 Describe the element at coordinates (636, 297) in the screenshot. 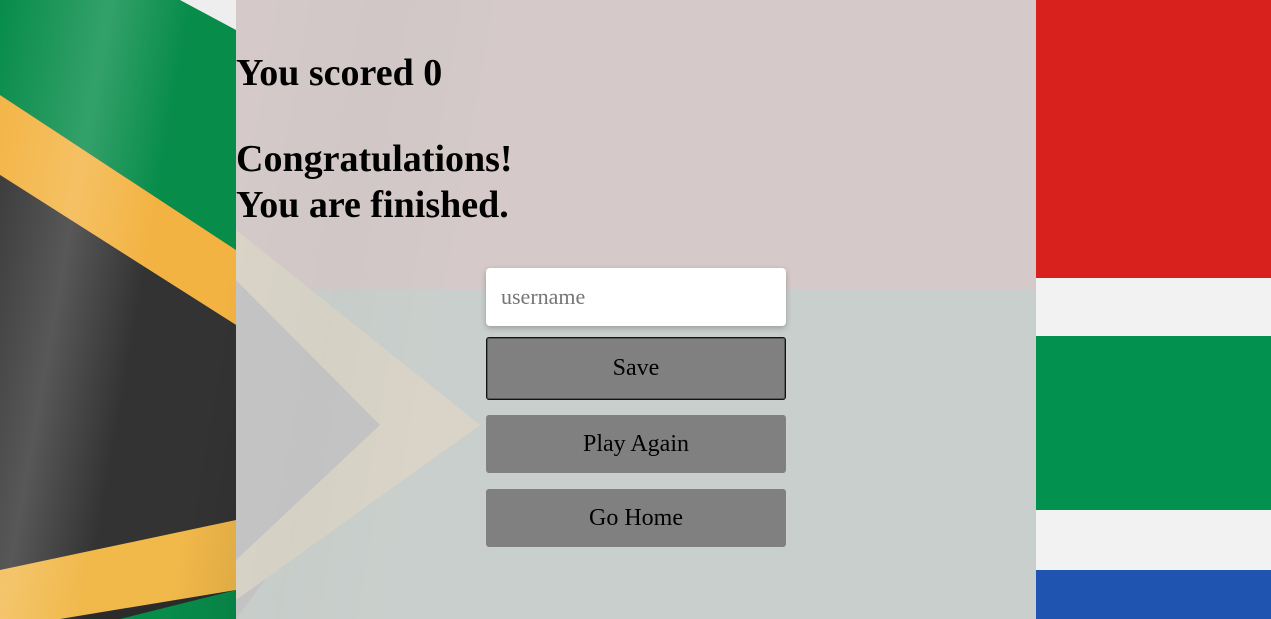

I see `username-input` at that location.